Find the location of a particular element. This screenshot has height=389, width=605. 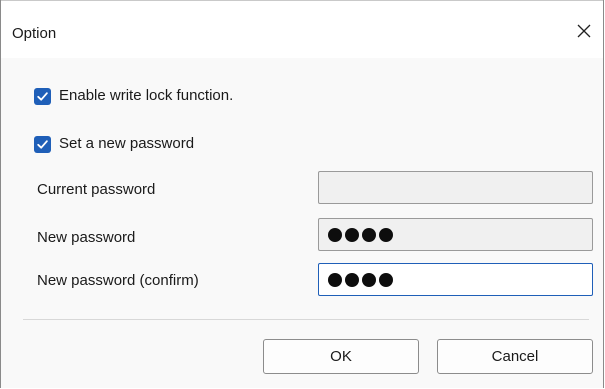

new-password-checkbox is located at coordinates (42, 144).